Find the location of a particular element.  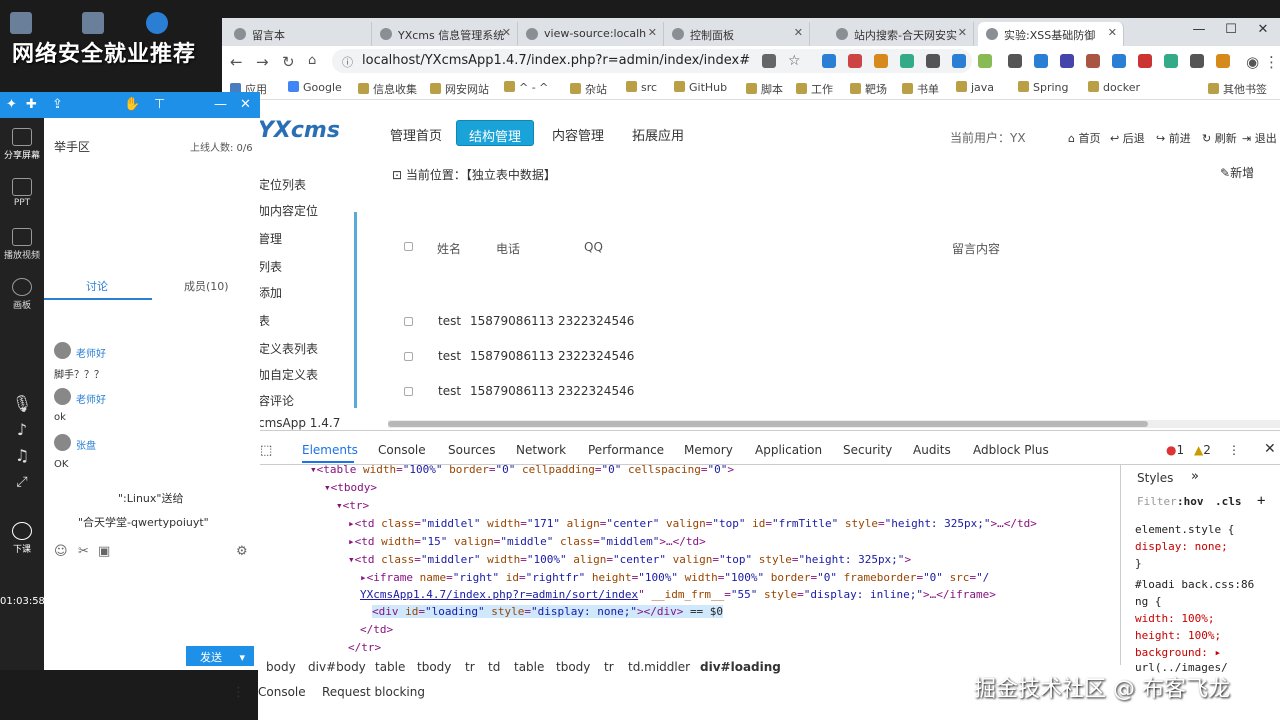

browser-tab: 控制面板 ✕ is located at coordinates (737, 34).